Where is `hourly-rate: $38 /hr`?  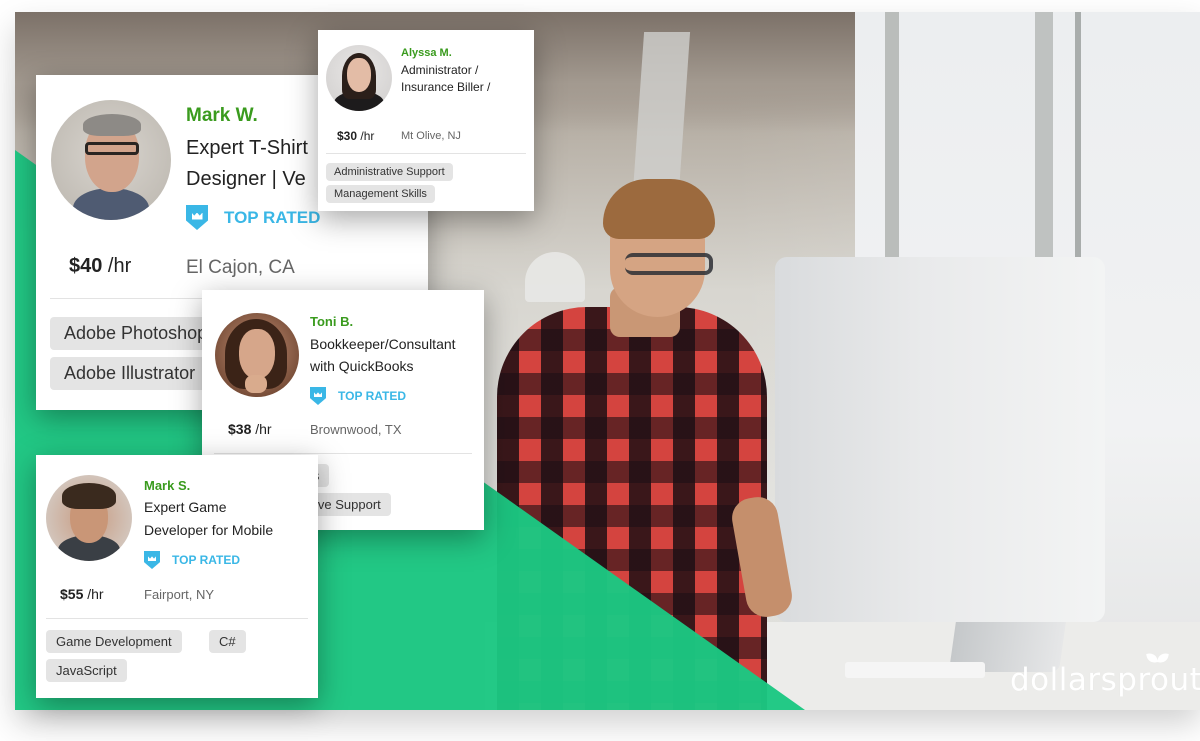
hourly-rate: $38 /hr is located at coordinates (250, 429).